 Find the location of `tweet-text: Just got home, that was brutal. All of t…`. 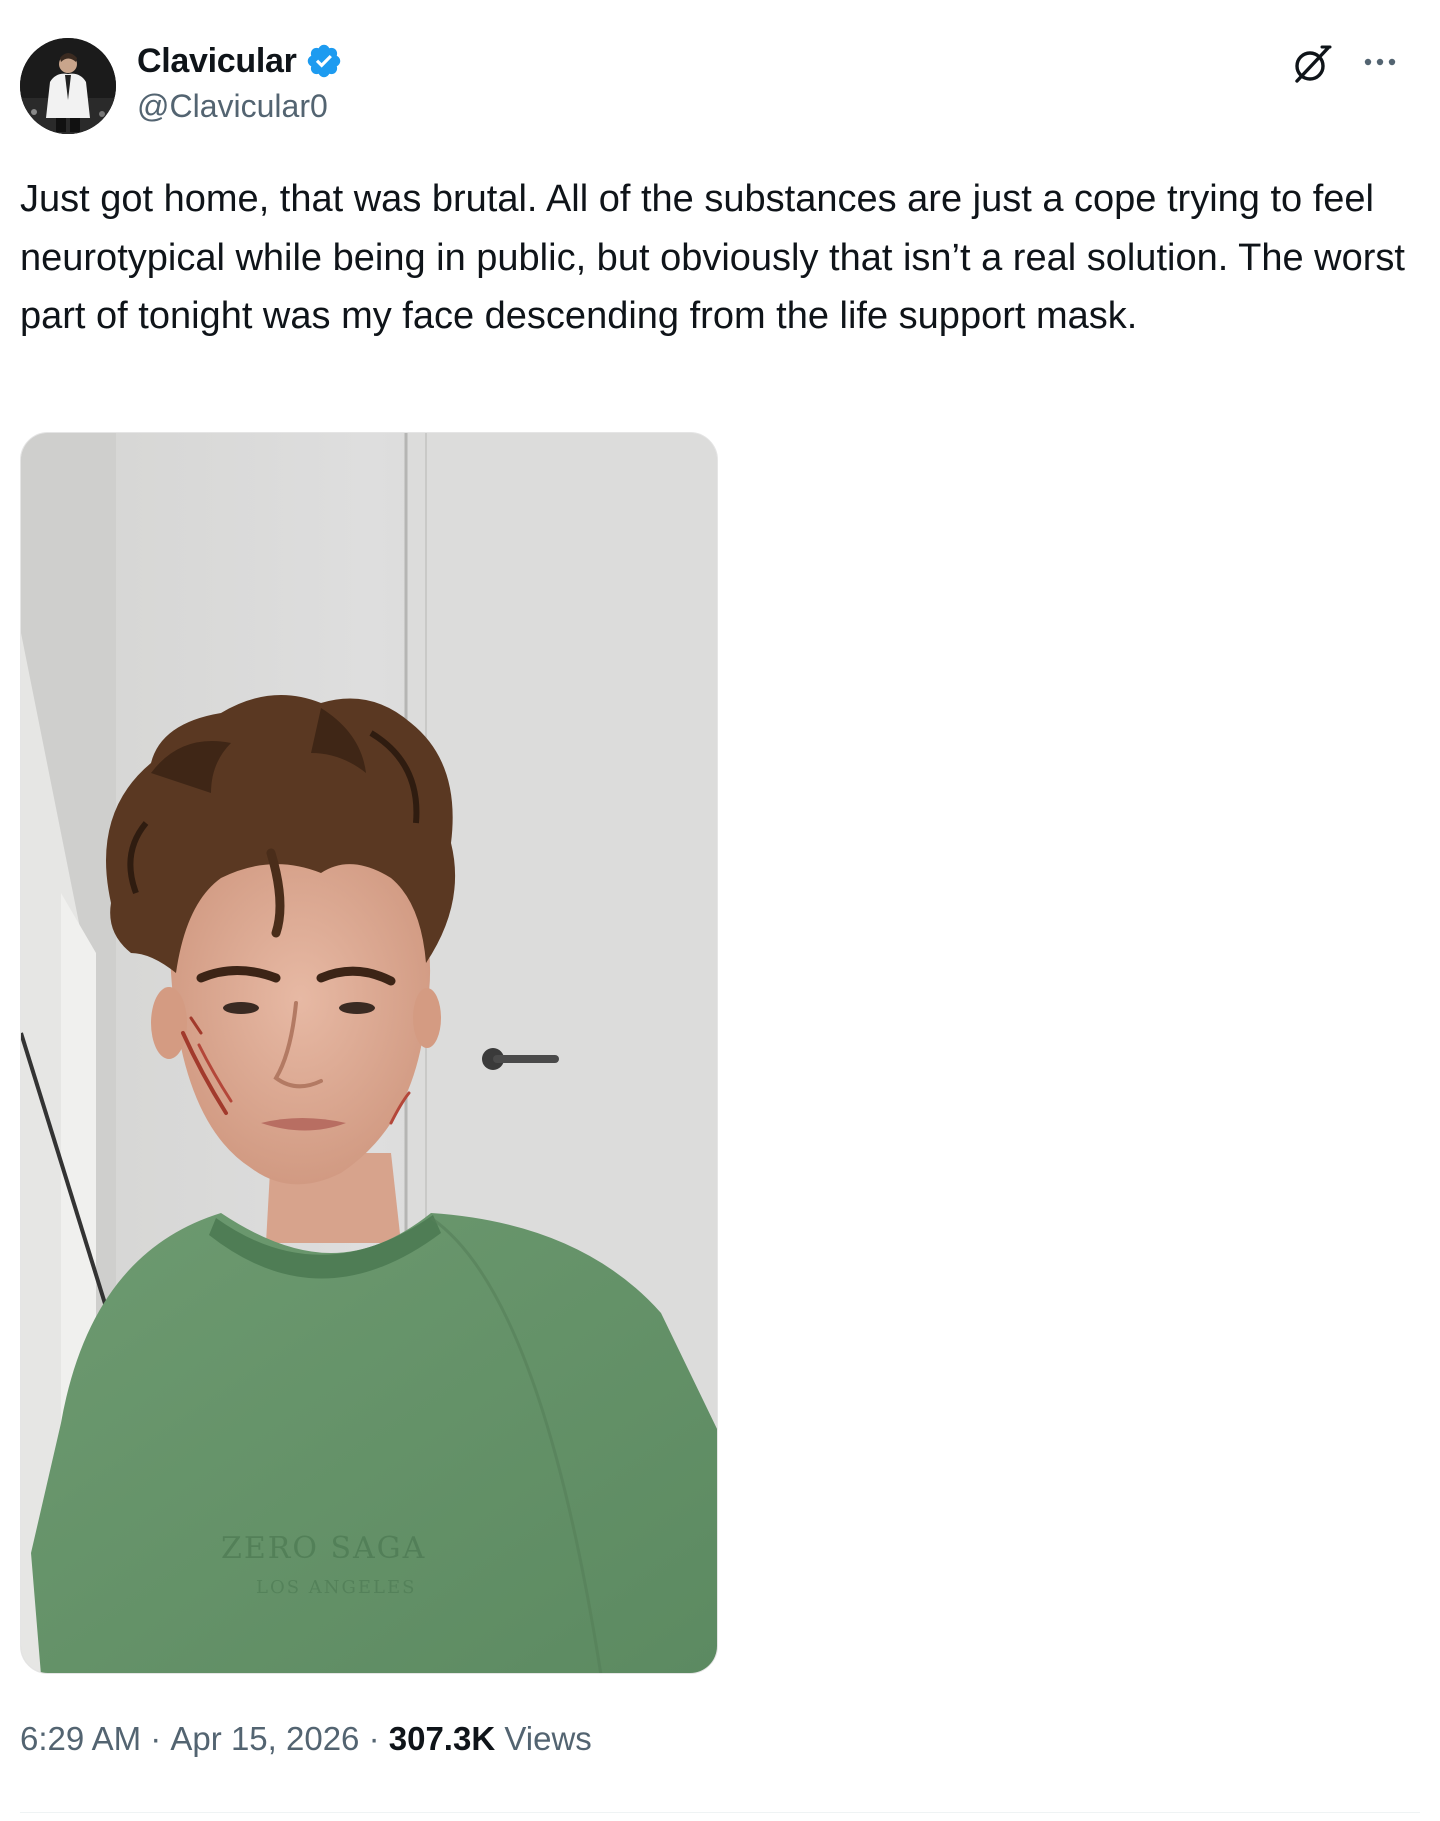

tweet-text: Just got home, that was brutal. All of t… is located at coordinates (712, 257).